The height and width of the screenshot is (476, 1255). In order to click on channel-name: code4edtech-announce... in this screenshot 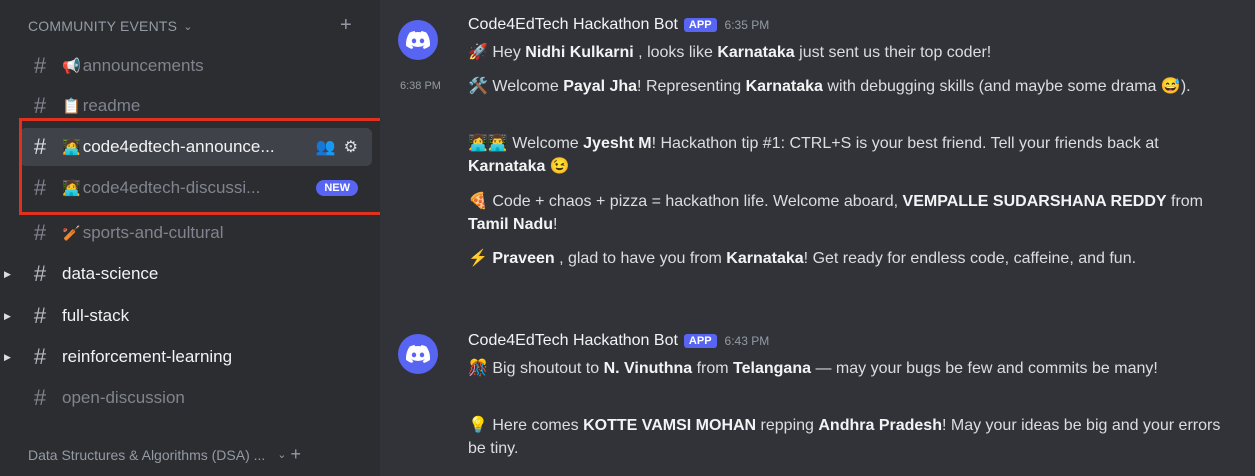, I will do `click(178, 146)`.